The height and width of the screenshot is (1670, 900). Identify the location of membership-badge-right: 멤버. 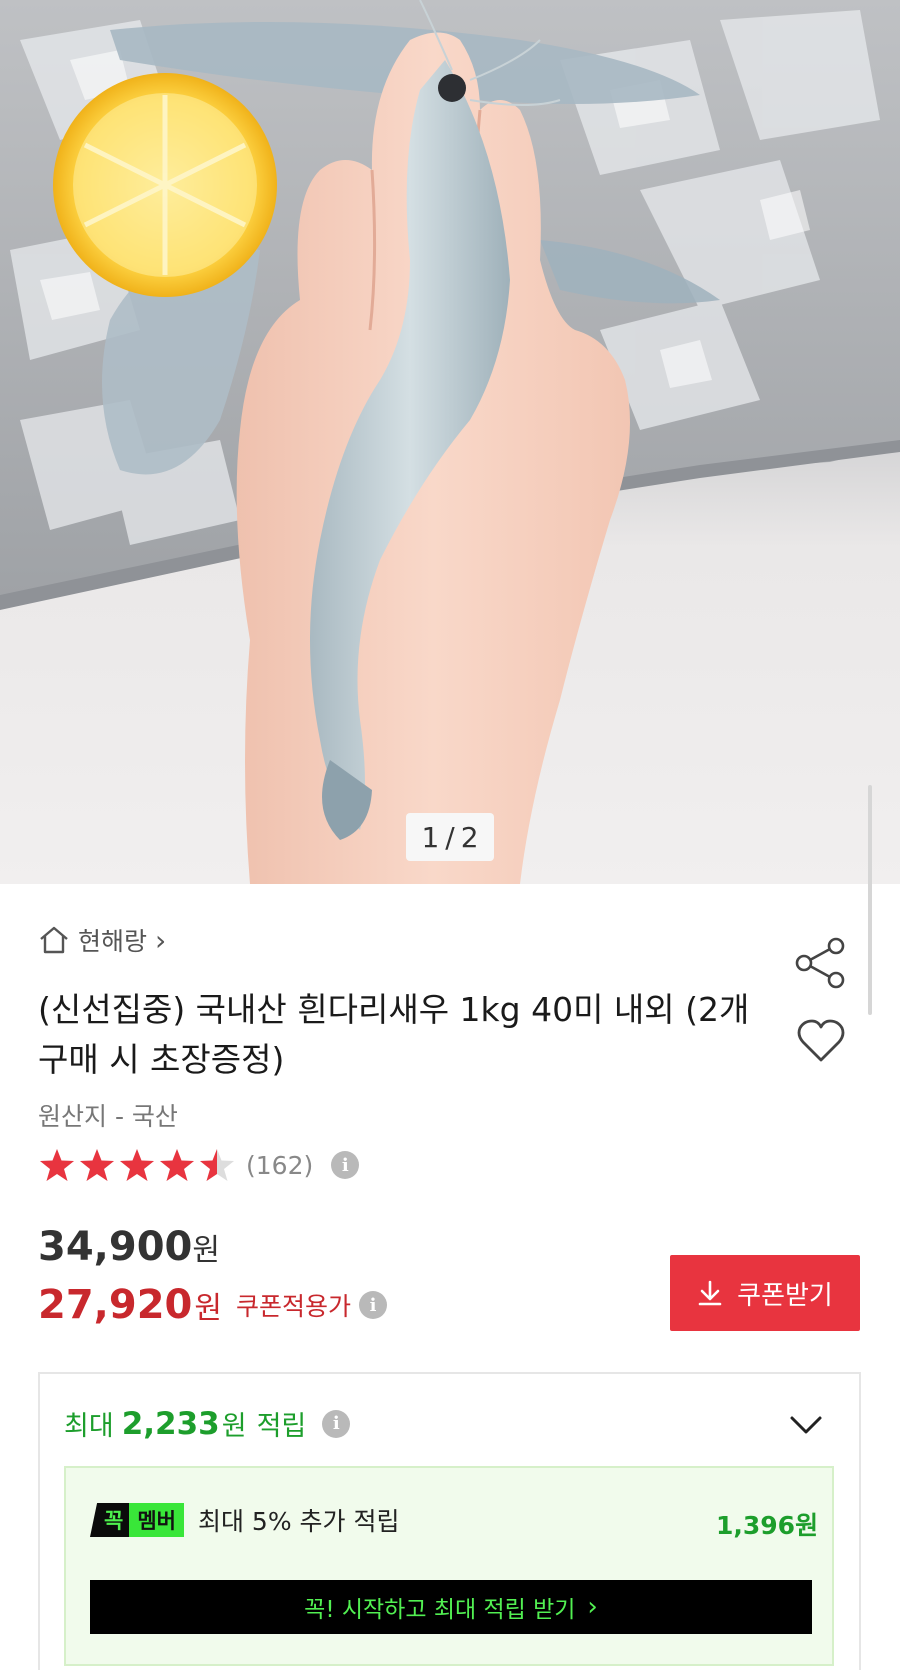
(156, 1520).